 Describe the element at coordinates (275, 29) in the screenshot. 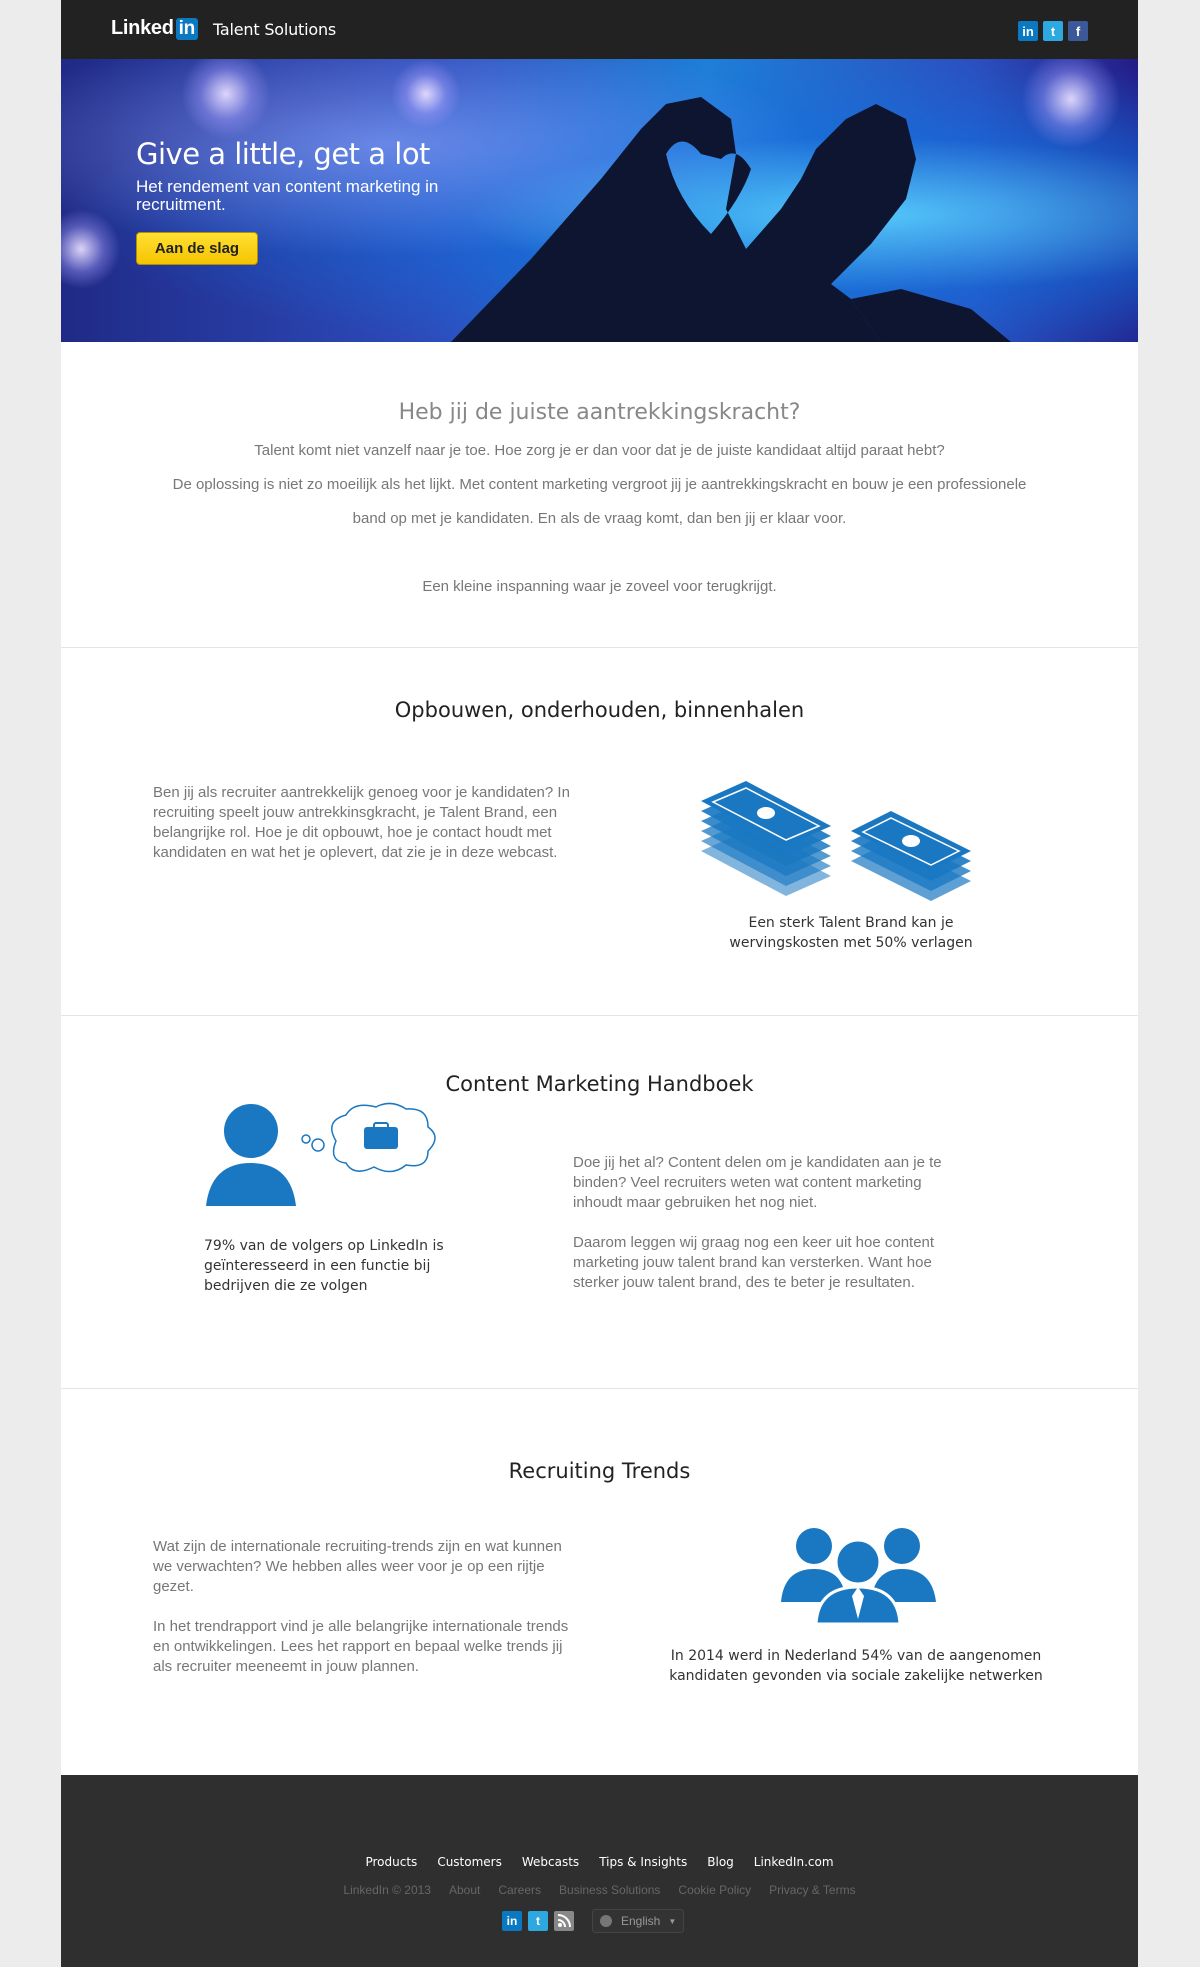

I see `product-name: Talent Solutions` at that location.